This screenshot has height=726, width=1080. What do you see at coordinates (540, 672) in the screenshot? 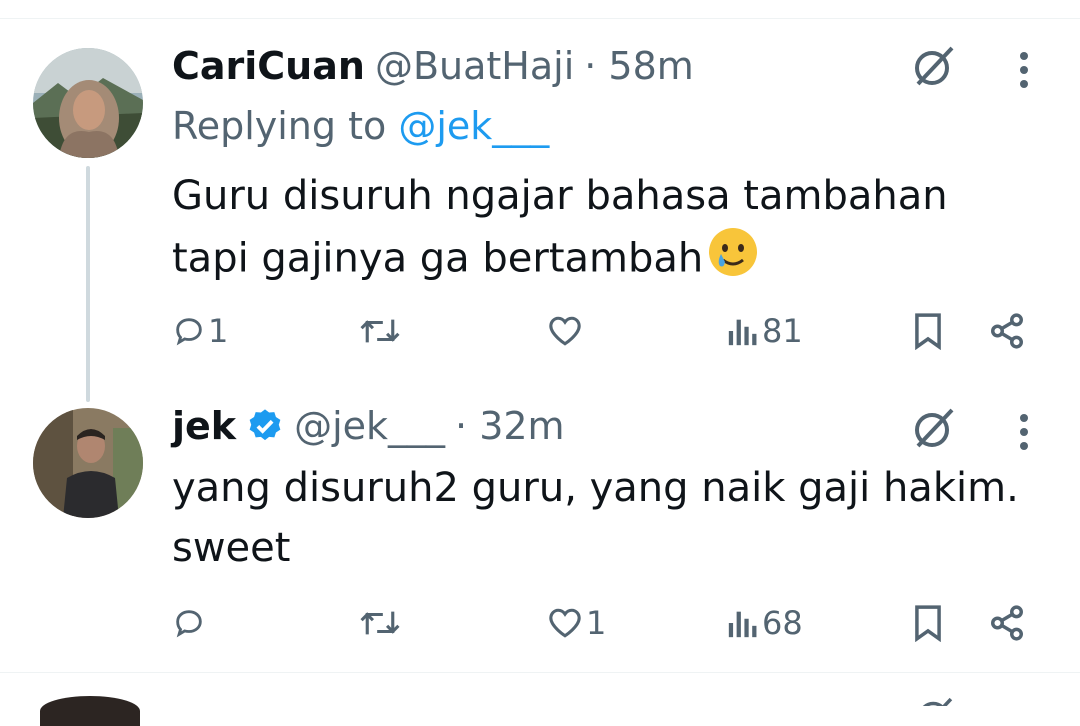
I see `tweet-divider` at bounding box center [540, 672].